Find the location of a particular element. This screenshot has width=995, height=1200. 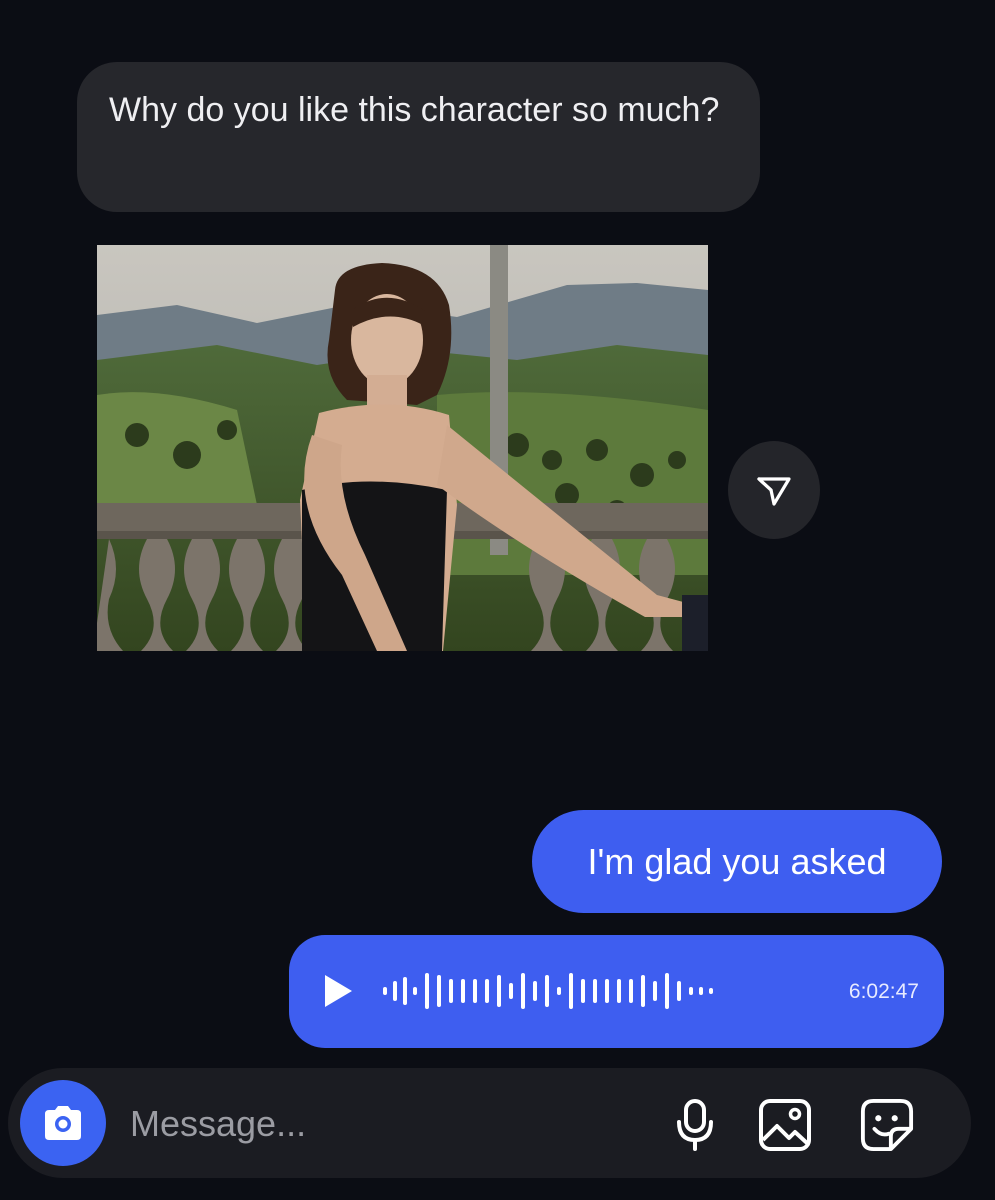

camera-button is located at coordinates (63, 1123).